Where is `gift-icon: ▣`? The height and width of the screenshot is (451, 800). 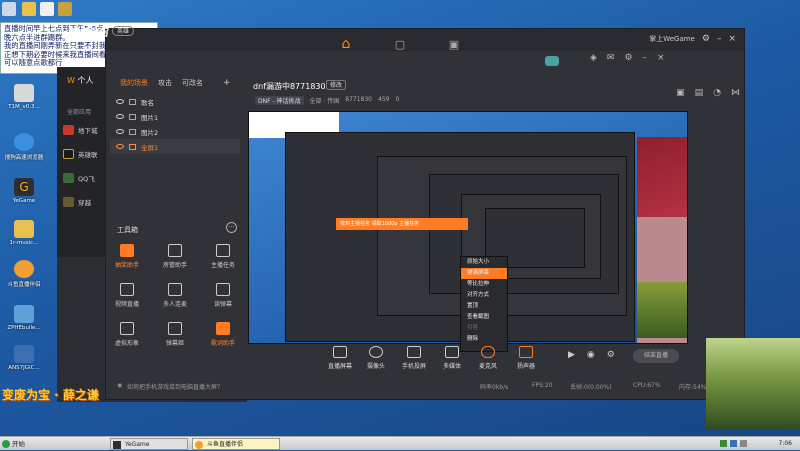
gift-icon: ▣ is located at coordinates (680, 93).